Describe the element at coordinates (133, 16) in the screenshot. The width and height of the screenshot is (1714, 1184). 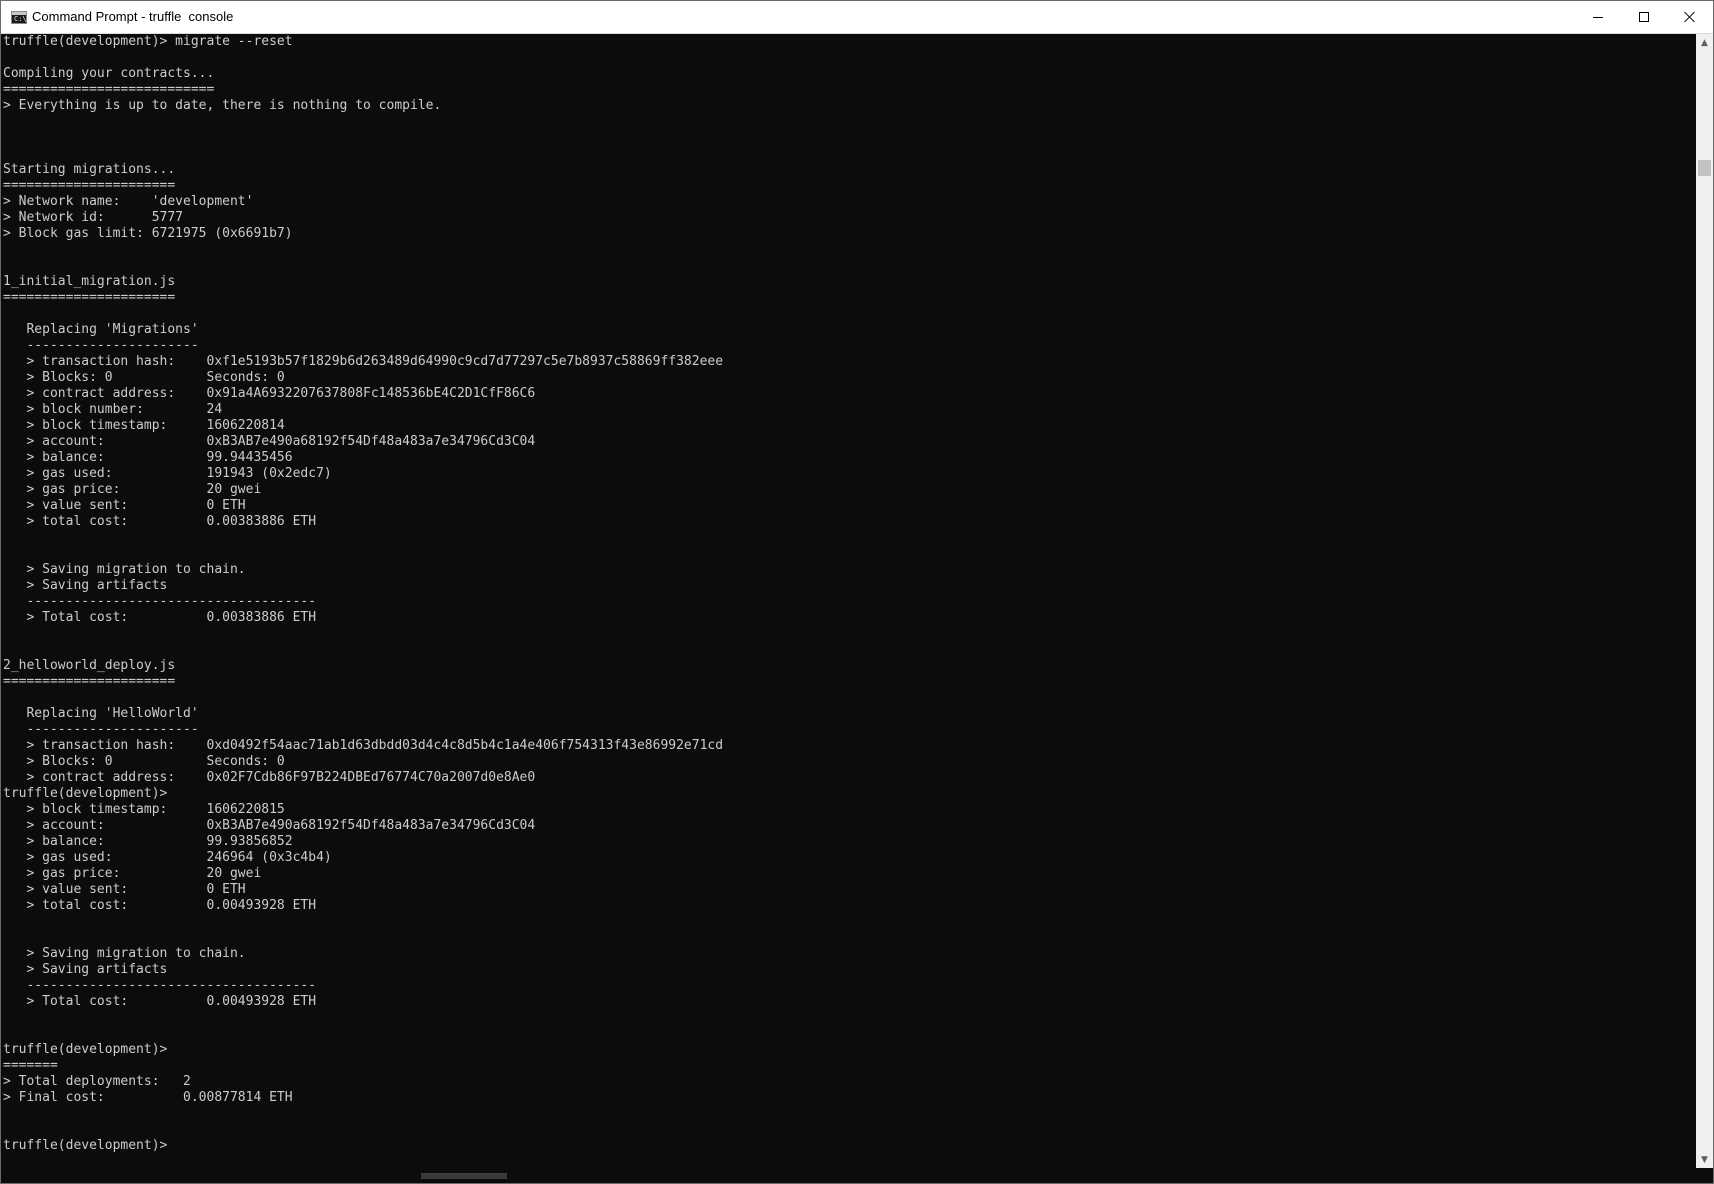
I see `window-title: Command Prompt - truffle console` at that location.